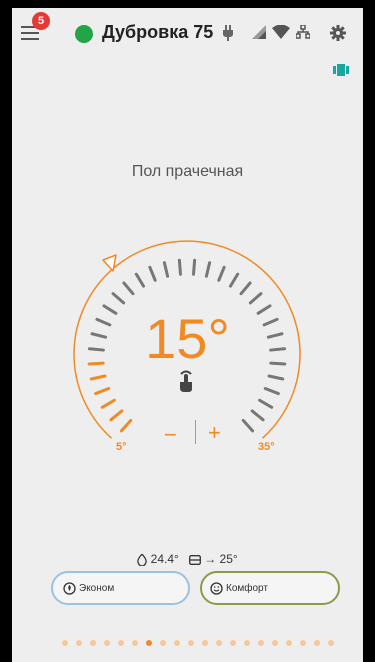  What do you see at coordinates (170, 435) in the screenshot?
I see `decrease-temperature-button: −` at bounding box center [170, 435].